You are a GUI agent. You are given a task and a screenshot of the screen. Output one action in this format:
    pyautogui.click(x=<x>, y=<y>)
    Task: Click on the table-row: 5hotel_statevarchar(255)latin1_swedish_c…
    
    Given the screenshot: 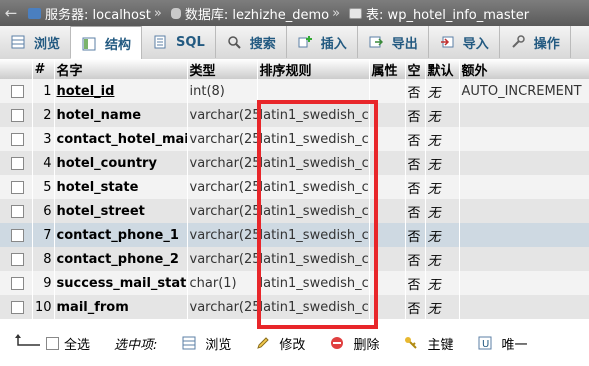 What is the action you would take?
    pyautogui.click(x=294, y=187)
    